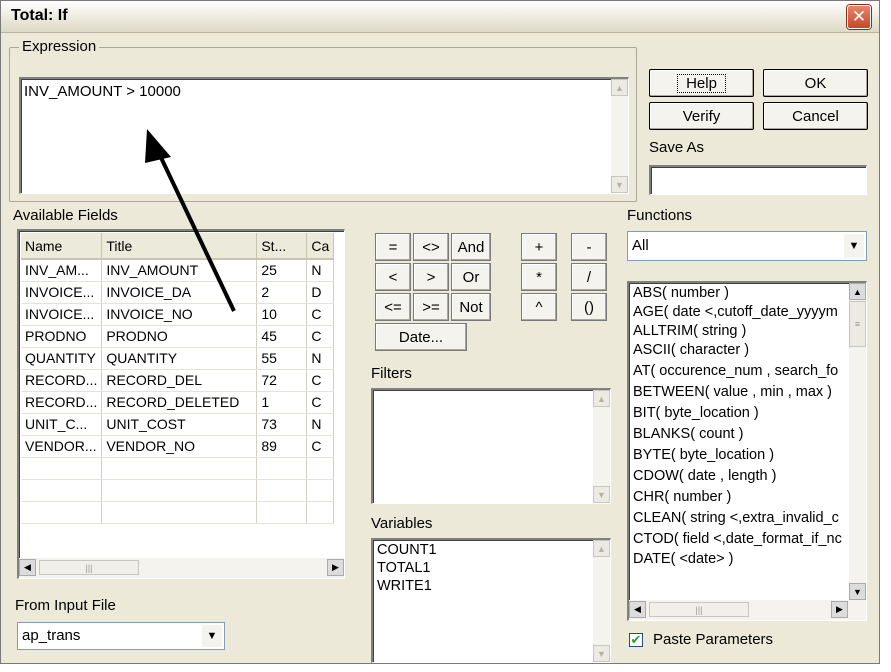 The height and width of the screenshot is (672, 891). Describe the element at coordinates (815, 83) in the screenshot. I see `ok-button: OK` at that location.